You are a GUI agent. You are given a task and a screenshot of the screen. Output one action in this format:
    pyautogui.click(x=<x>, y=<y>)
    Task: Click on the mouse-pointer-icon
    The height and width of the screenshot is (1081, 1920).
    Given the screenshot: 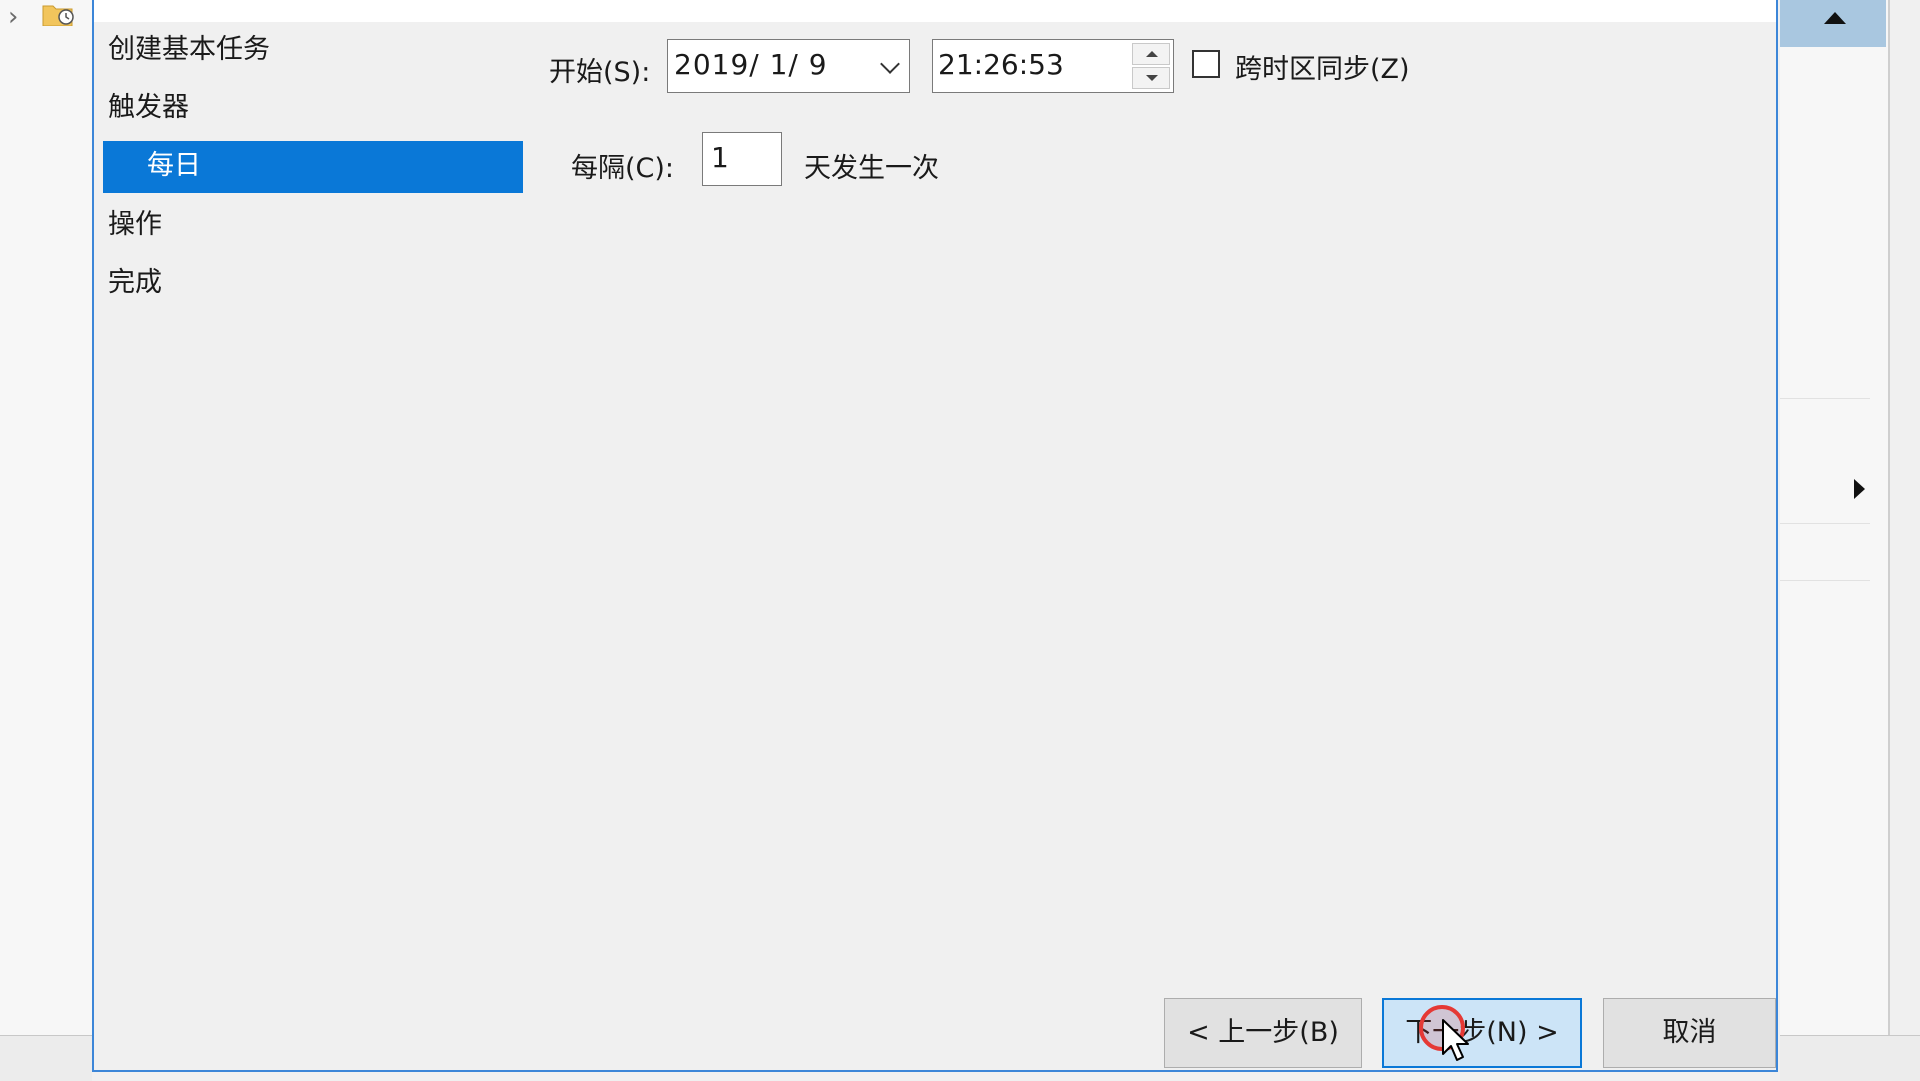 What is the action you would take?
    pyautogui.click(x=1455, y=1040)
    